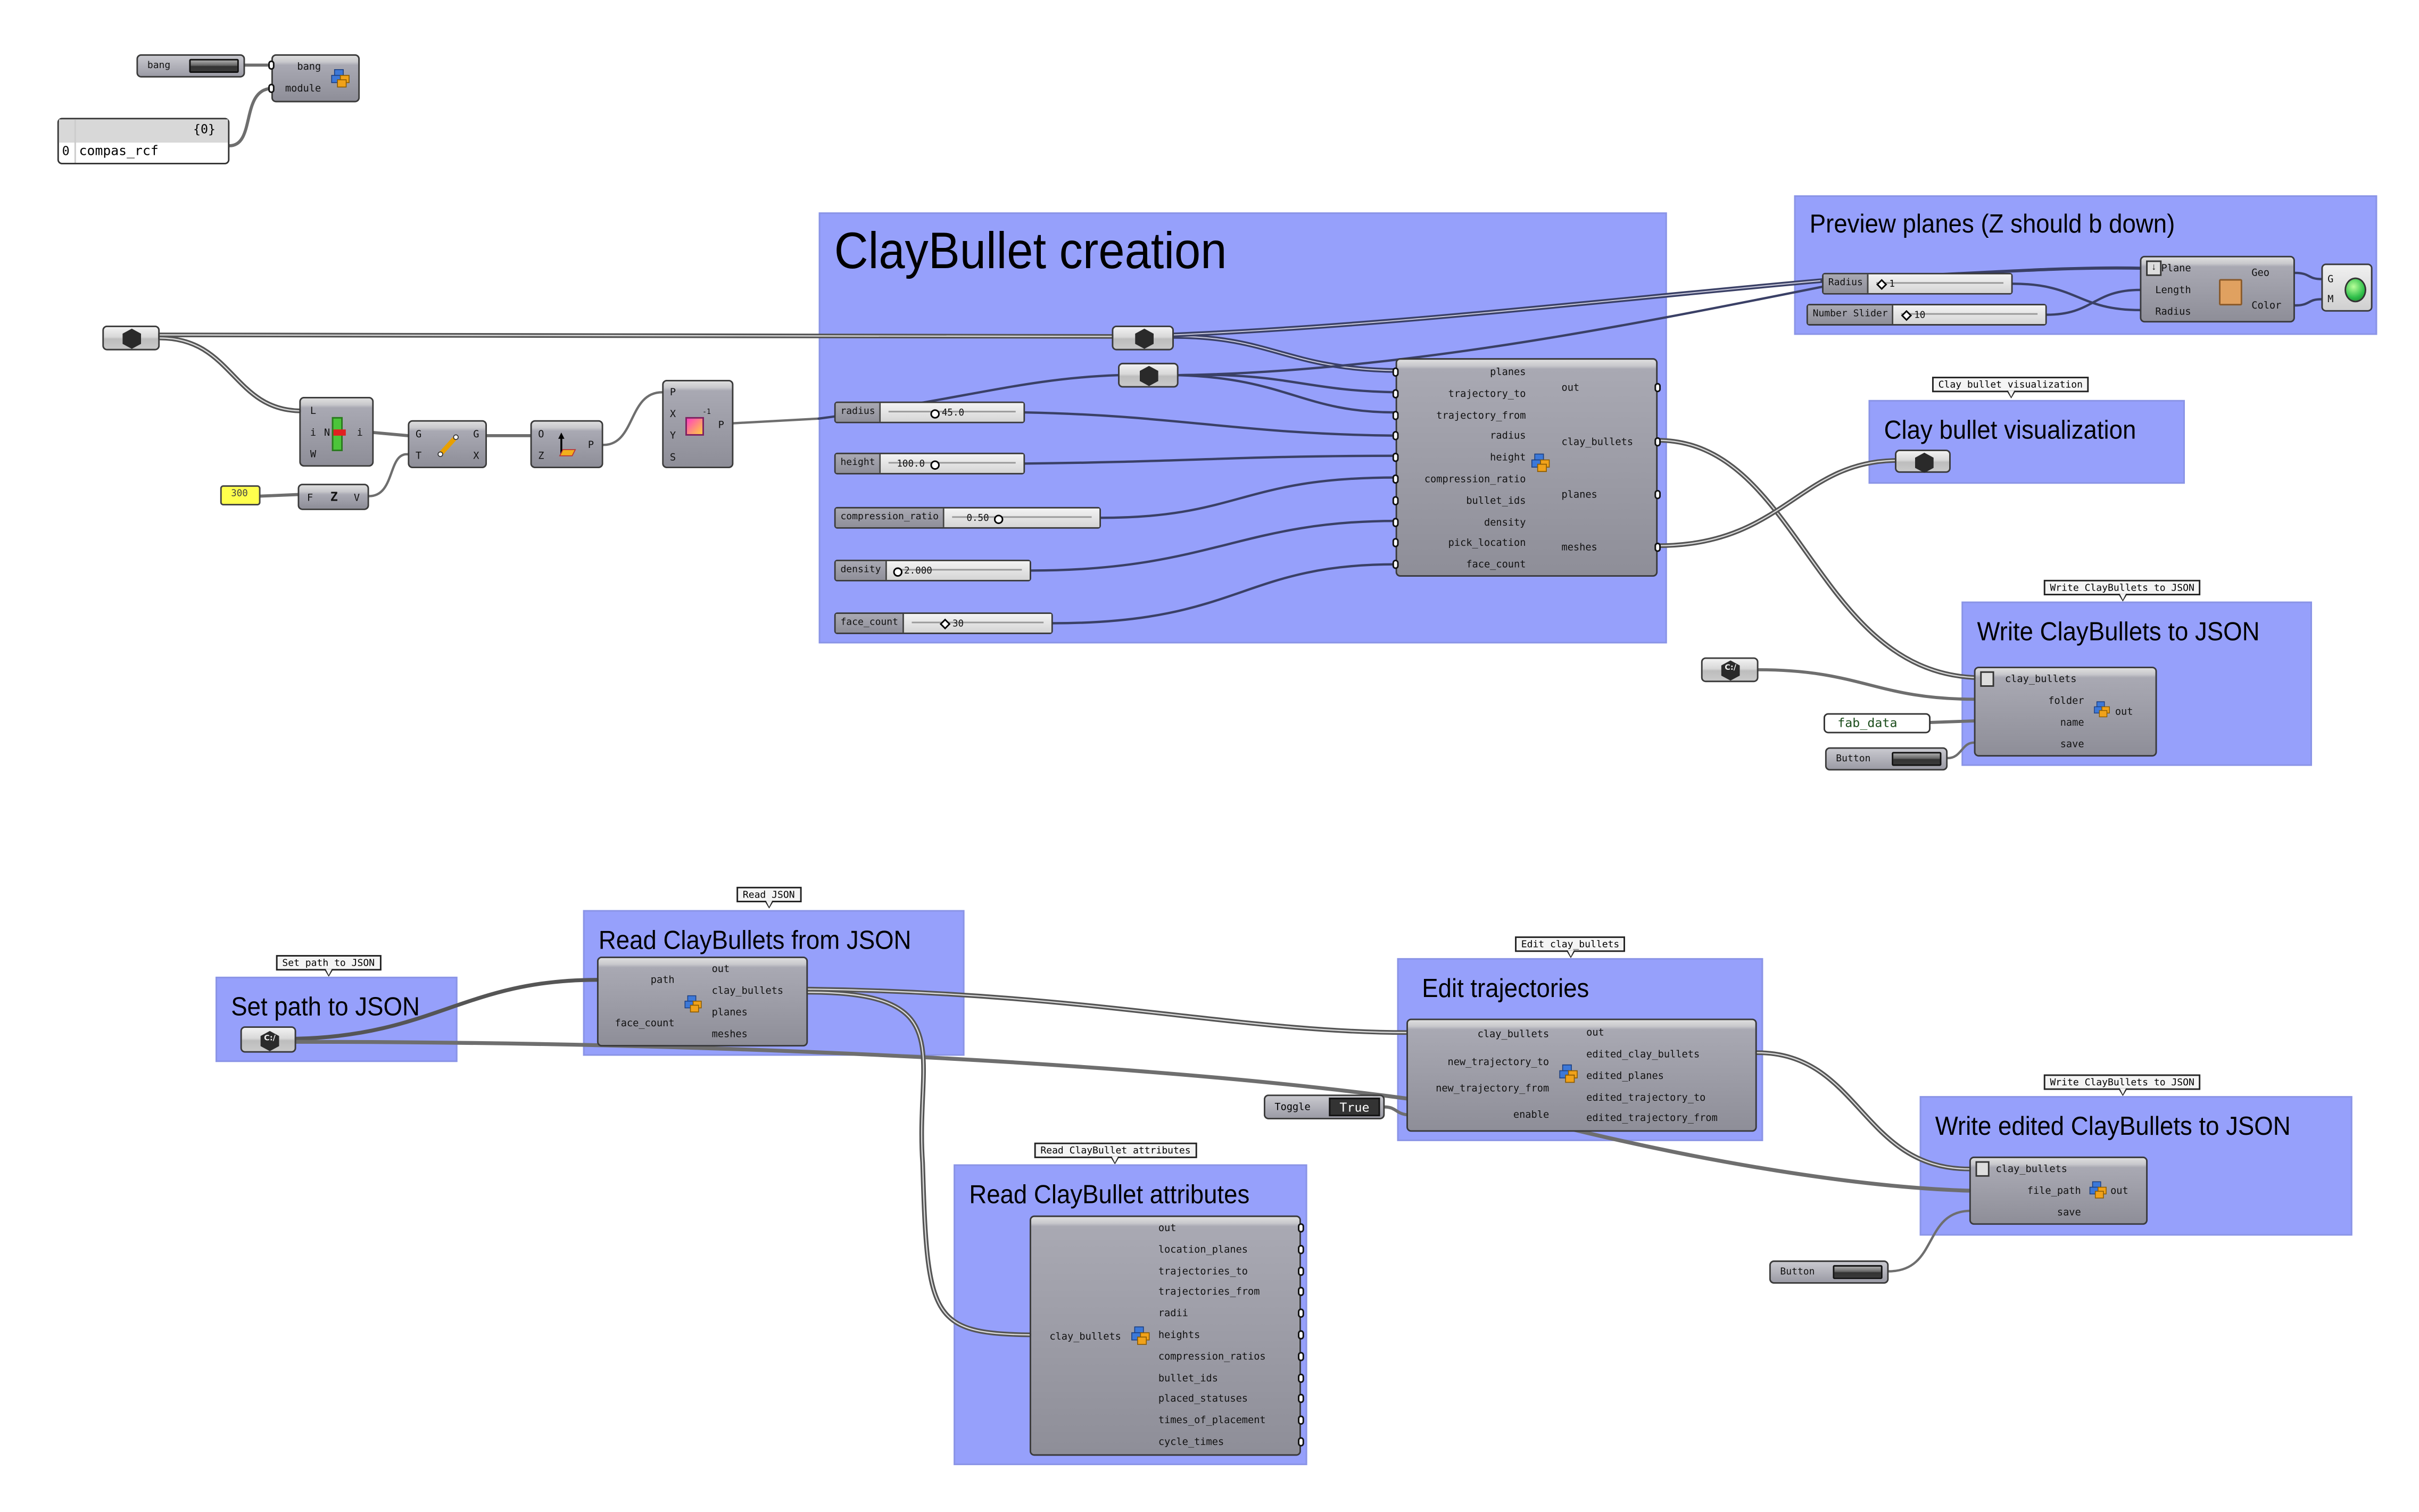 The width and height of the screenshot is (2419, 1512). What do you see at coordinates (2330, 299) in the screenshot?
I see `input-label: M` at bounding box center [2330, 299].